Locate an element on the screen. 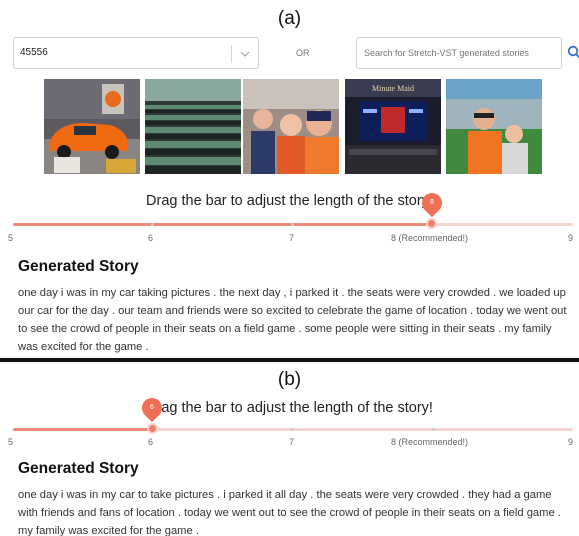 The width and height of the screenshot is (579, 536). slider-thumb-a is located at coordinates (431, 223).